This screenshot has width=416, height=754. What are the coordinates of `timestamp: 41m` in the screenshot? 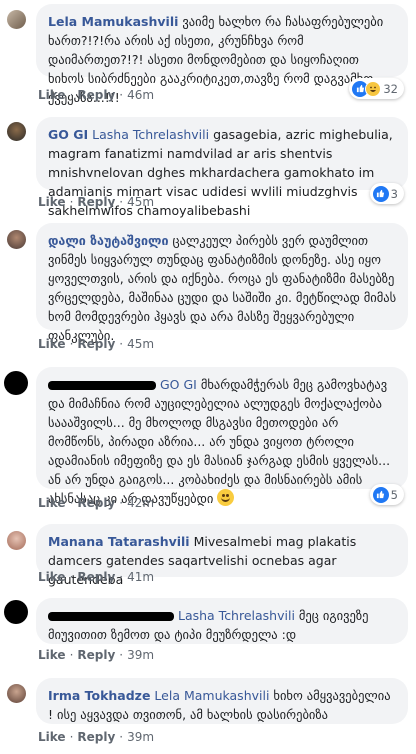 It's located at (140, 577).